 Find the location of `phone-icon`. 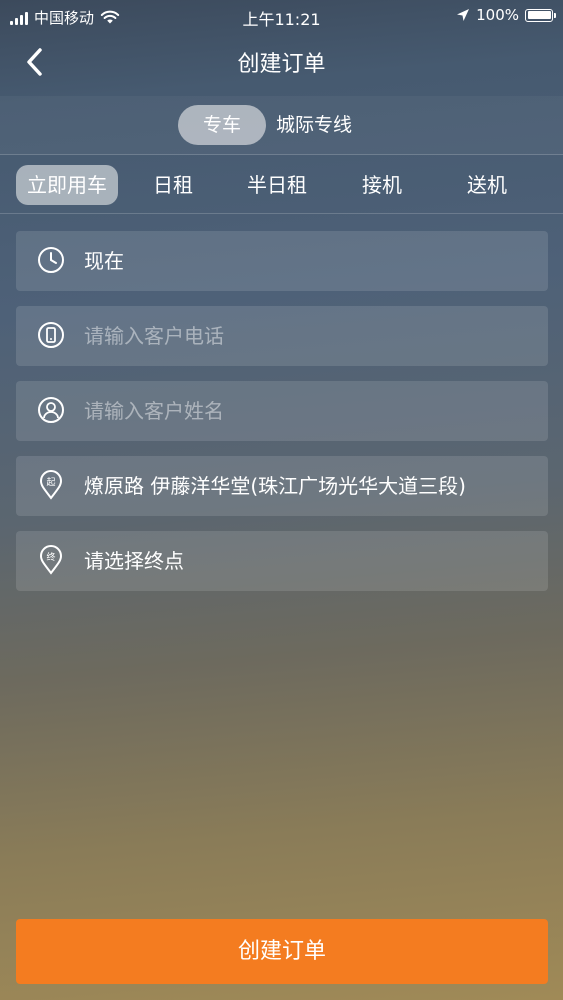

phone-icon is located at coordinates (51, 335).